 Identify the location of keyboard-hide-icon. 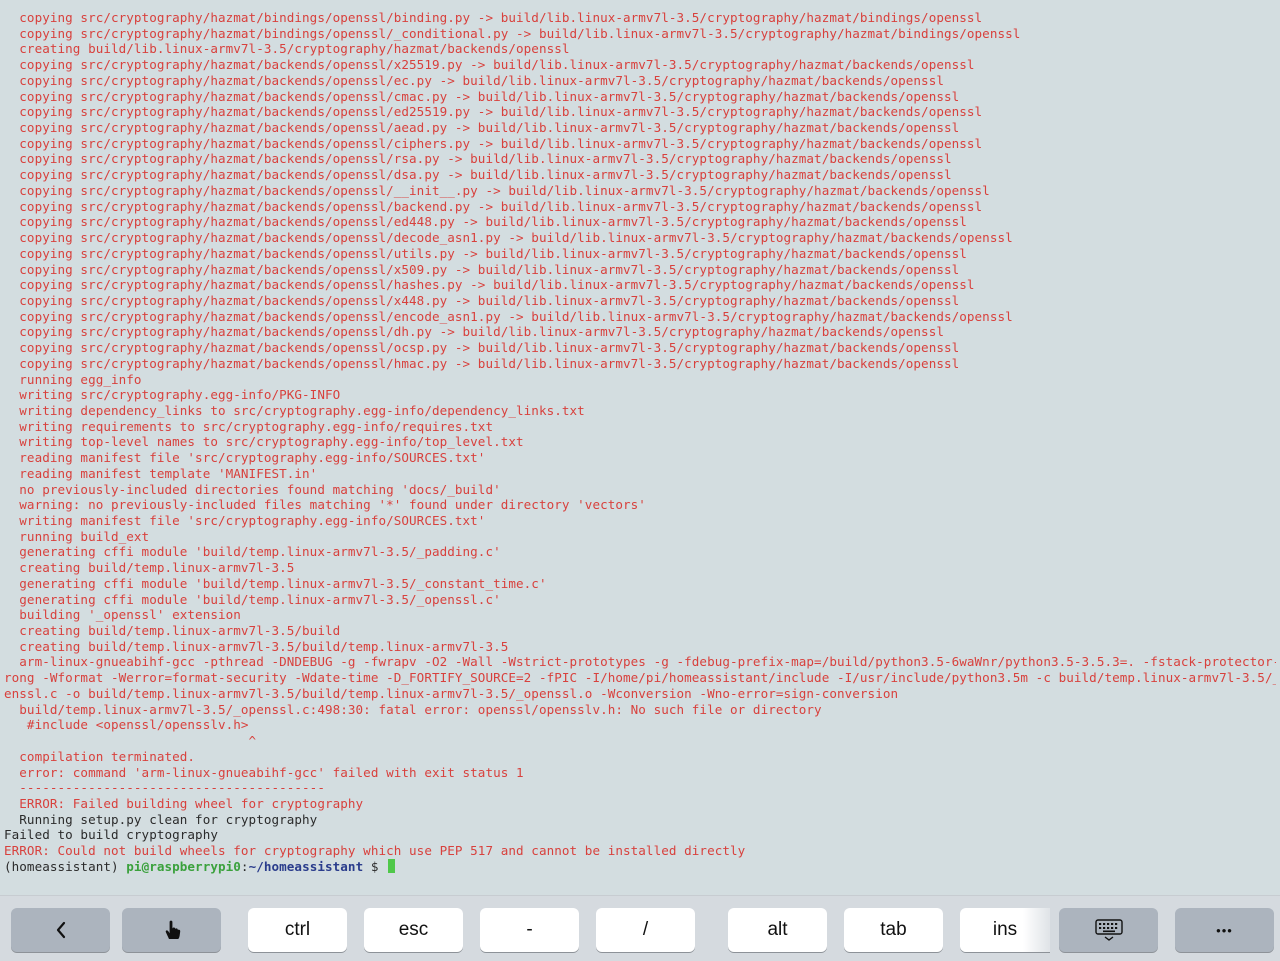
(1109, 930).